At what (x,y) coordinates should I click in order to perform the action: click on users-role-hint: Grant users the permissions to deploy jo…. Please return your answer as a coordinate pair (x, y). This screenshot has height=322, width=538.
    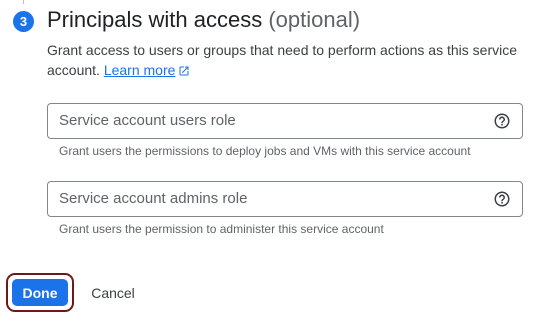
    Looking at the image, I should click on (265, 151).